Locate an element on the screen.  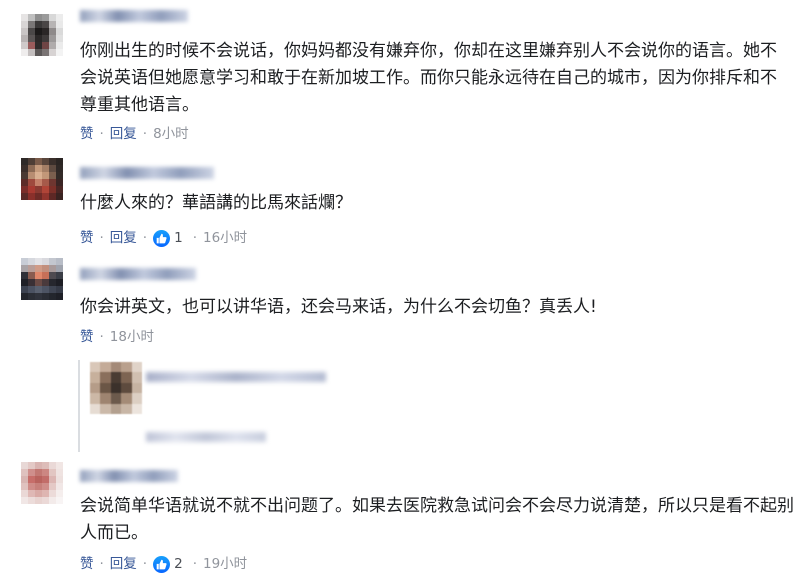
nested-reply-preview is located at coordinates (204, 406).